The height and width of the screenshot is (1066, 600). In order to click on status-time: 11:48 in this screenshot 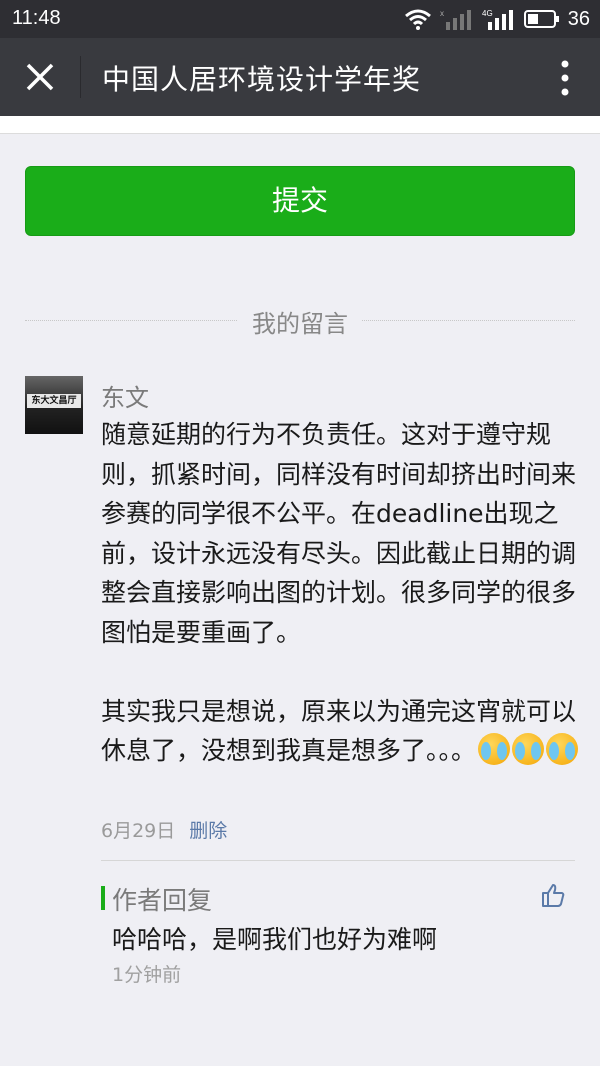, I will do `click(36, 18)`.